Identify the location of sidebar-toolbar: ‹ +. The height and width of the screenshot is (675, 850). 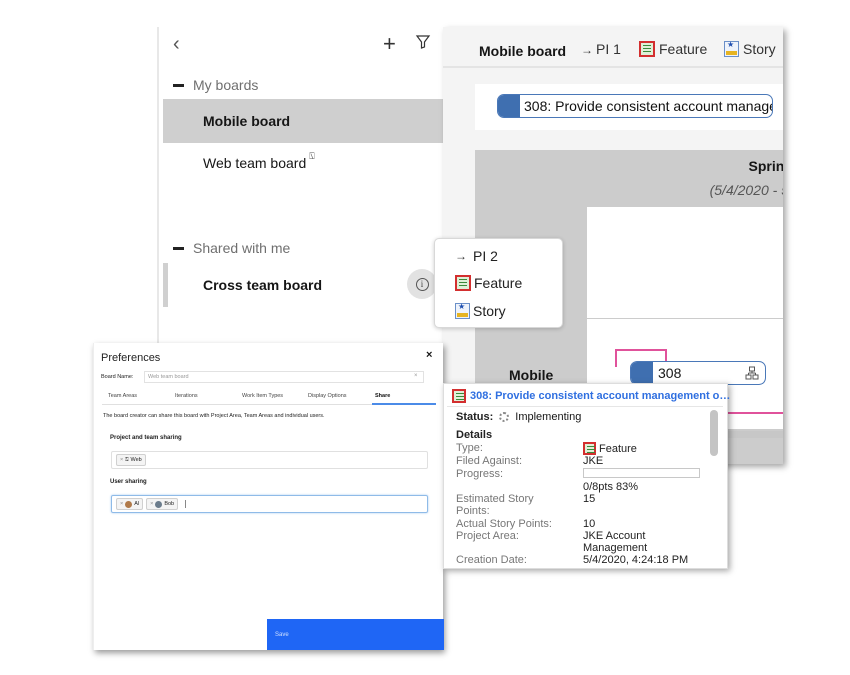
(302, 45).